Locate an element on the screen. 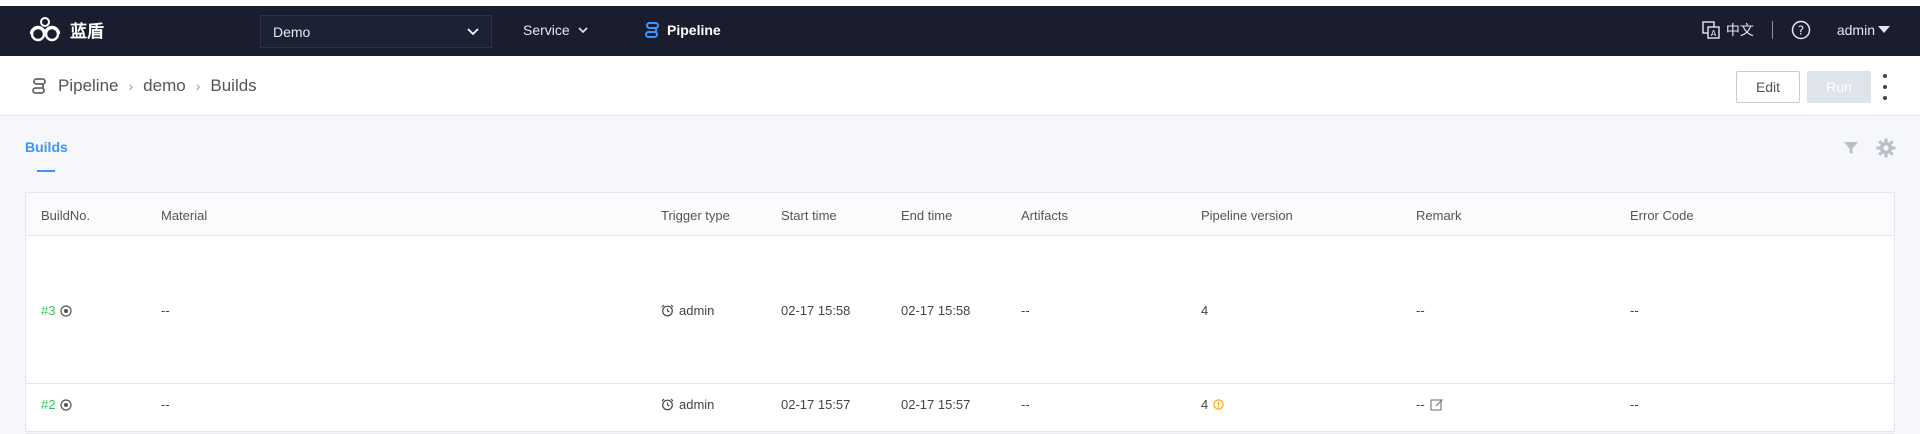 This screenshot has height=434, width=1920. app-logo: 蓝盾 is located at coordinates (66, 29).